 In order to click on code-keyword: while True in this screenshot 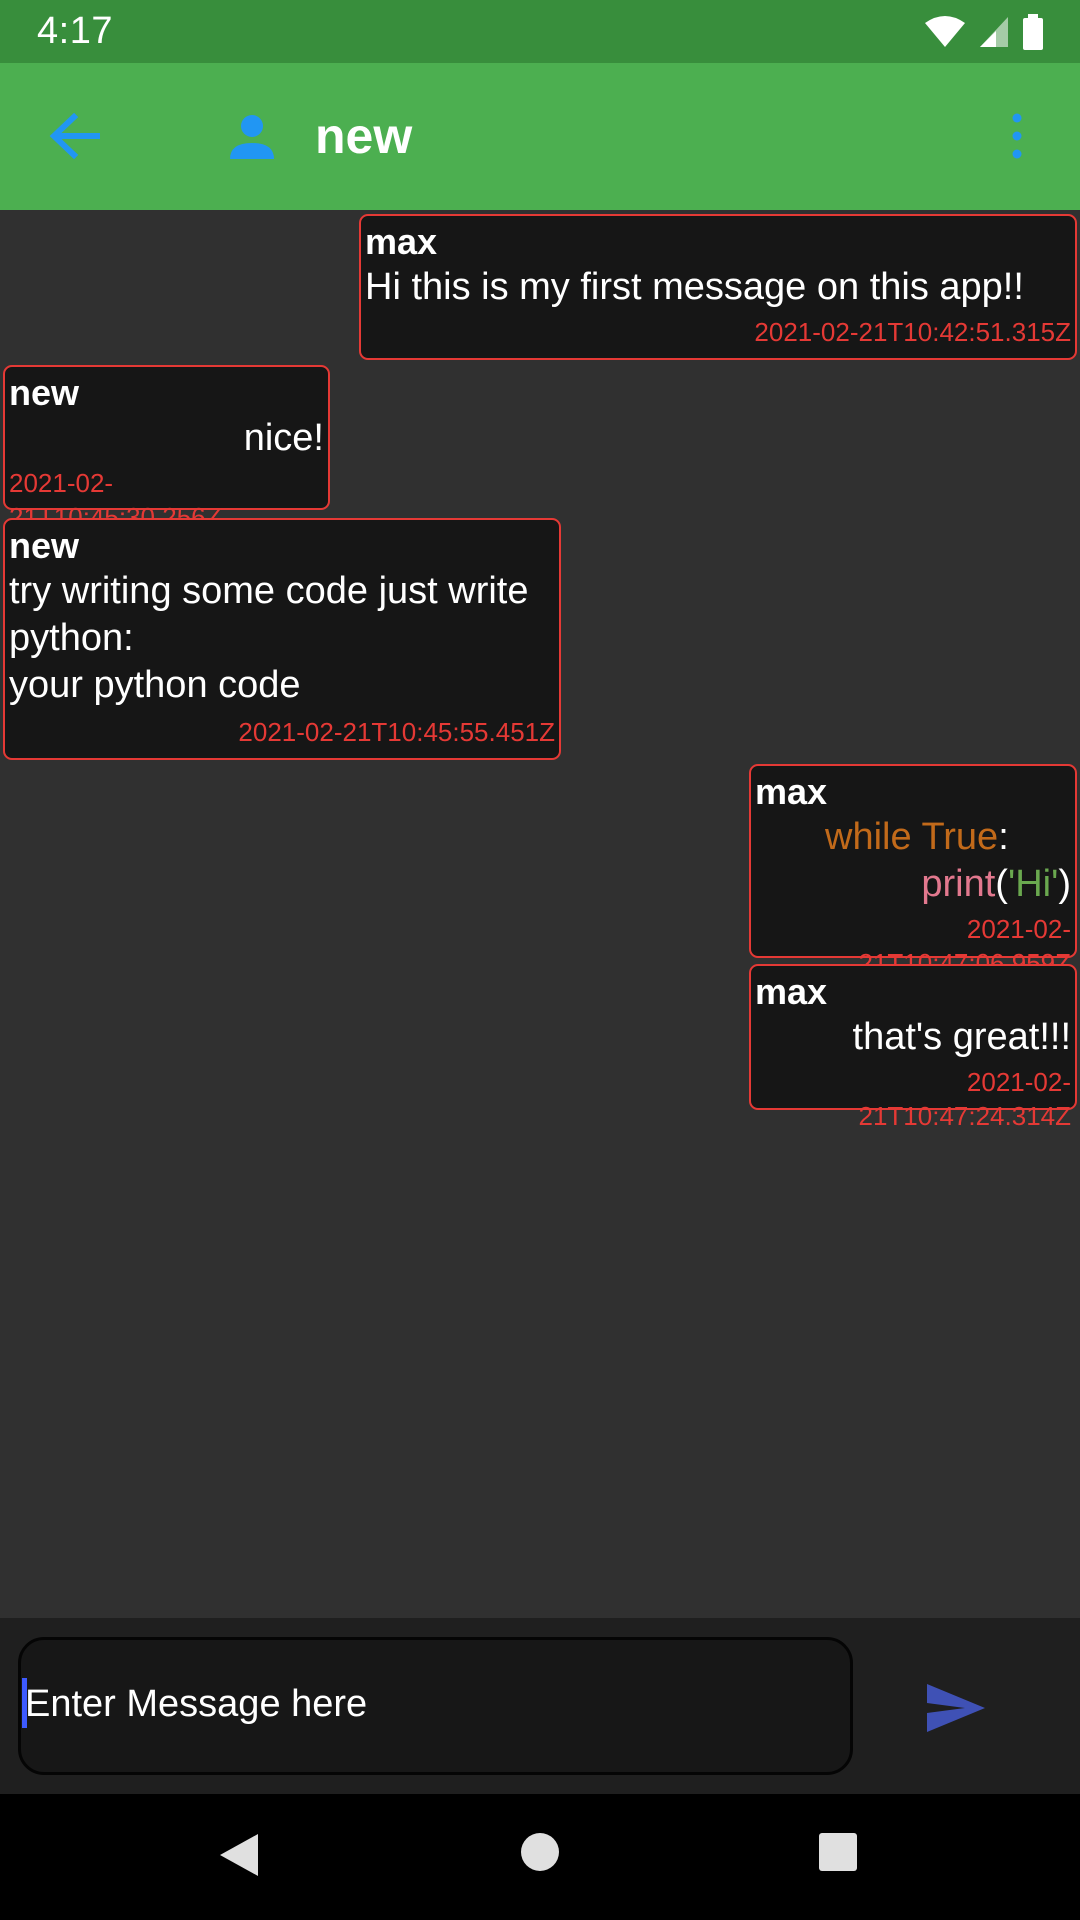, I will do `click(912, 837)`.